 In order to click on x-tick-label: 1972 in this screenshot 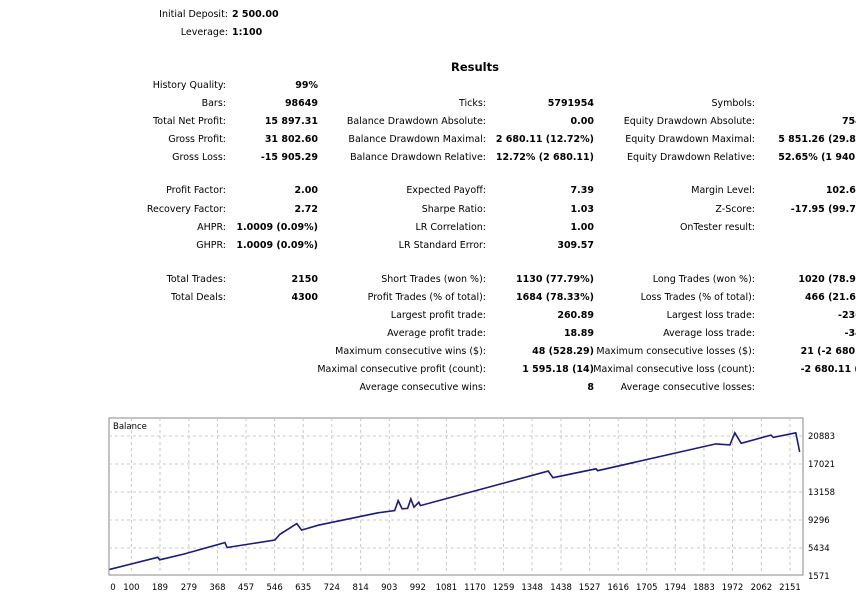, I will do `click(733, 588)`.